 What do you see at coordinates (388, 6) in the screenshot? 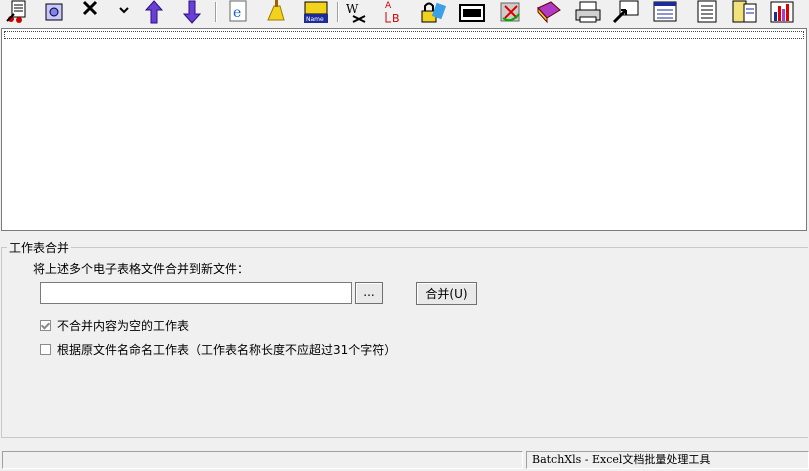
I see `svg-text: A` at bounding box center [388, 6].